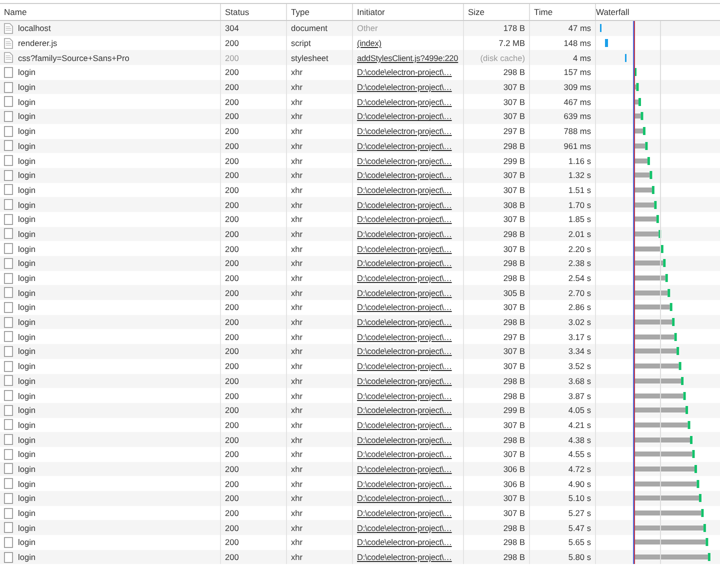  Describe the element at coordinates (110, 12) in the screenshot. I see `column-header: Name` at that location.